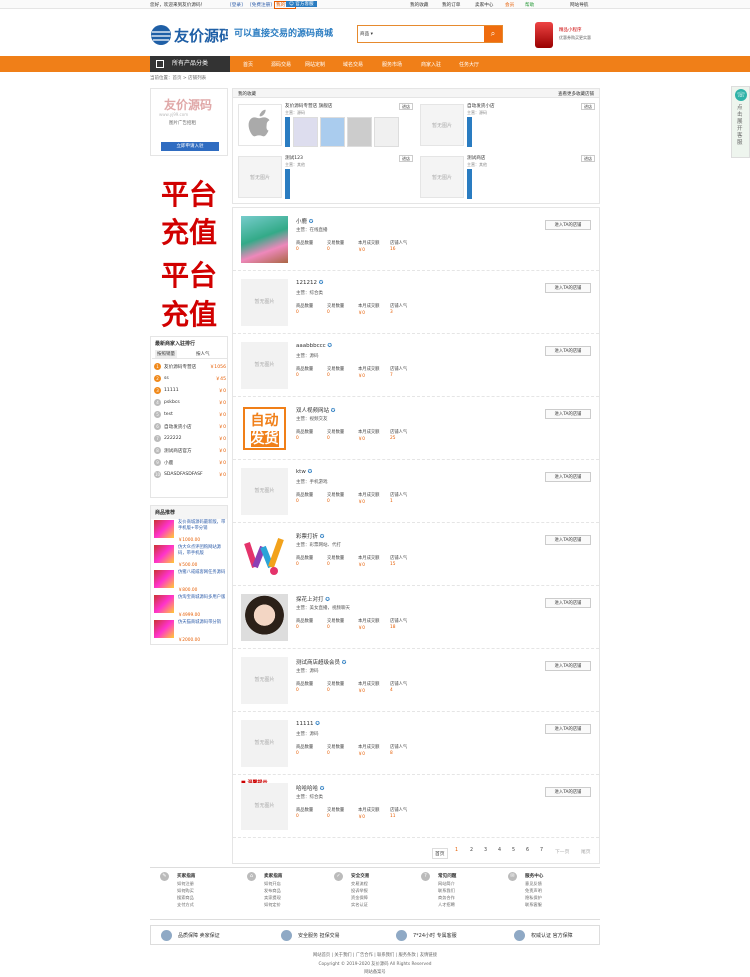  I want to click on footer-link: 投诉举报, so click(359, 891).